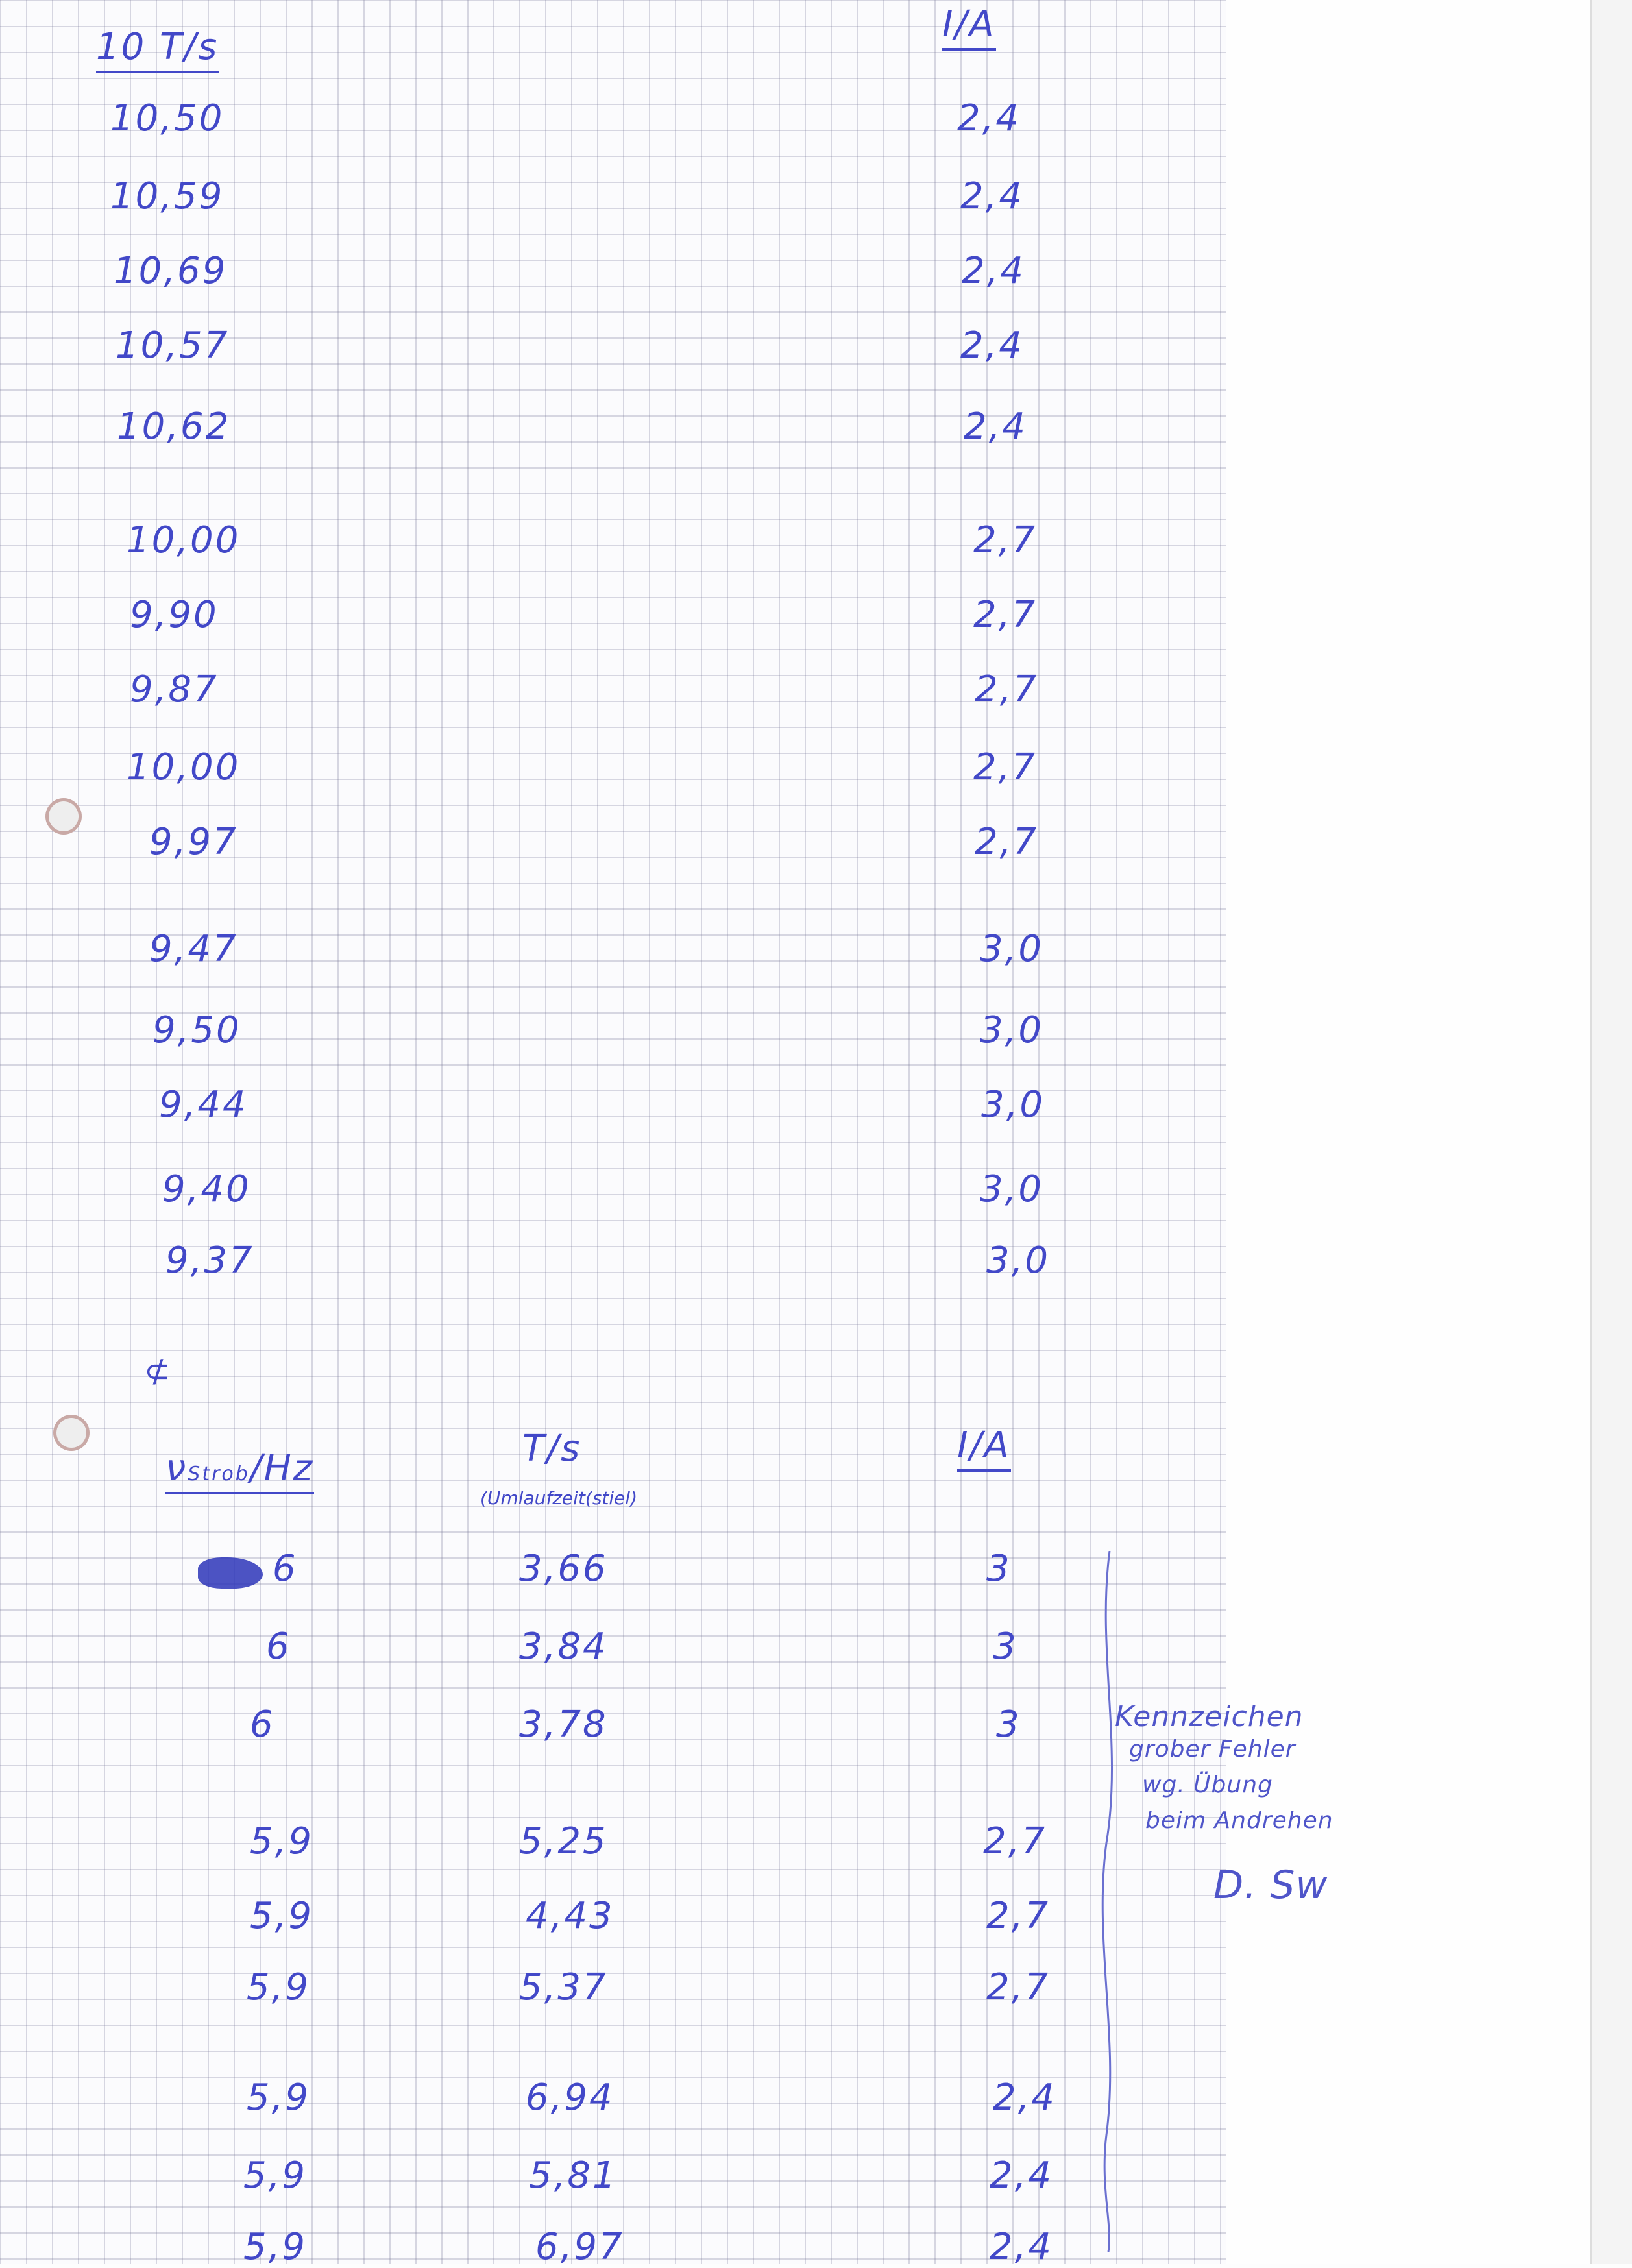 This screenshot has height=2268, width=1632. I want to click on table2-period-value: 5,37, so click(563, 1987).